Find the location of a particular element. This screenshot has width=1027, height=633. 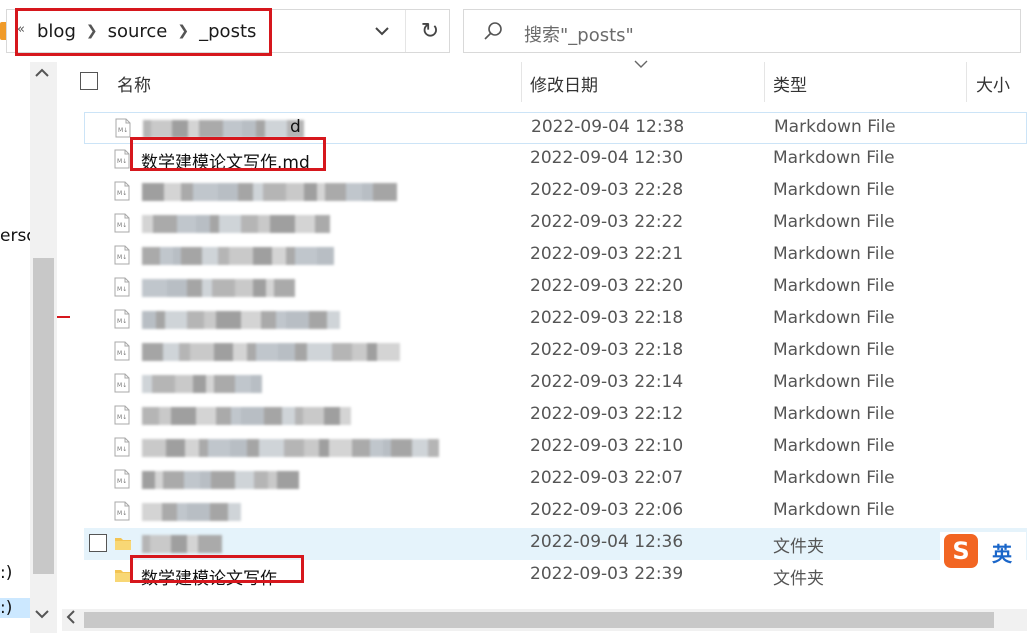

file-row: M↓ 2022-09-03 22:21 Markdown File is located at coordinates (555, 256).